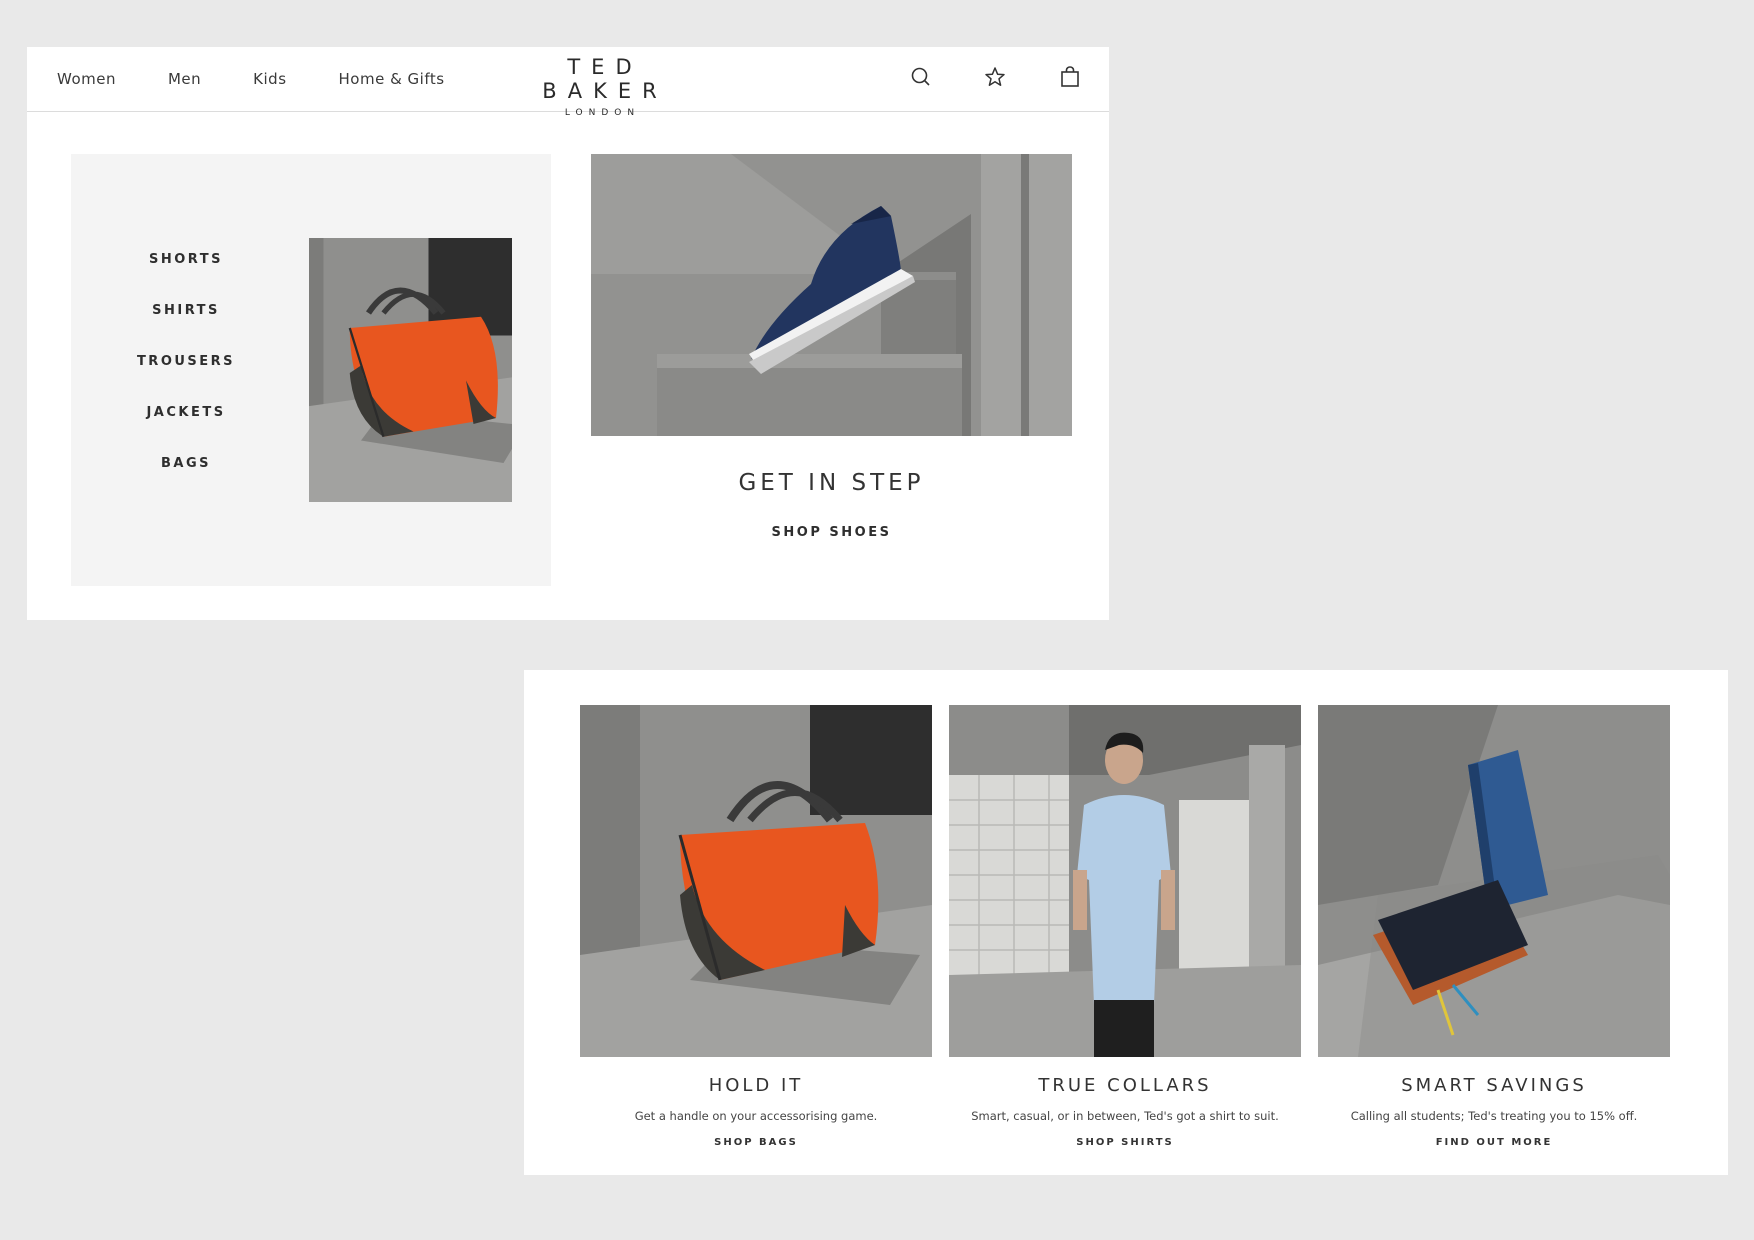 The width and height of the screenshot is (1754, 1240). What do you see at coordinates (605, 79) in the screenshot?
I see `logo-brand-text: TED BAKER` at bounding box center [605, 79].